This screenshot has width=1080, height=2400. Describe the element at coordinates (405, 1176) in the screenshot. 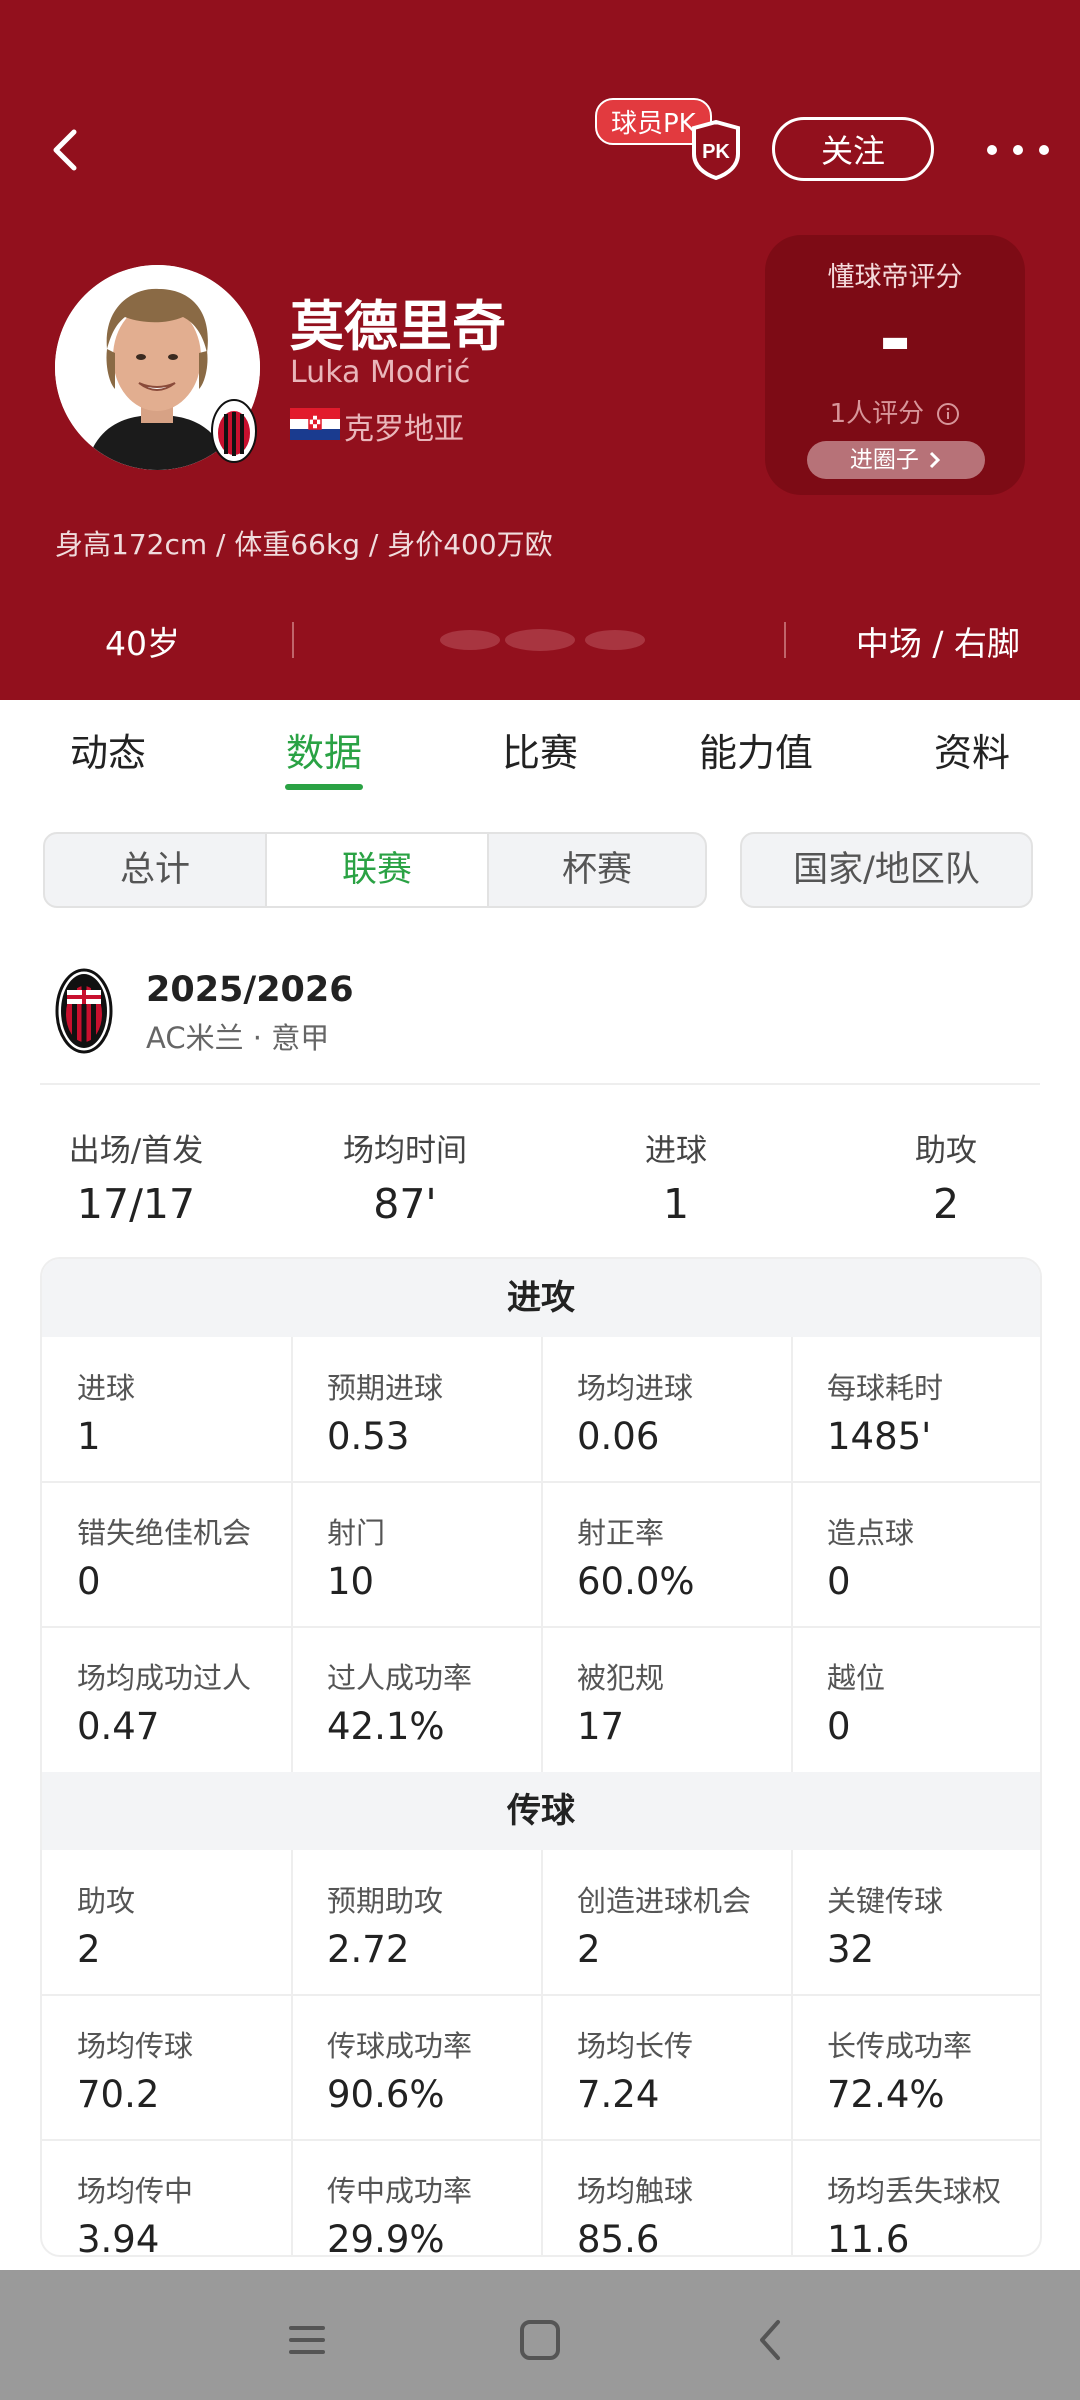

I see `summary-minutes: 场均时间 87'` at that location.